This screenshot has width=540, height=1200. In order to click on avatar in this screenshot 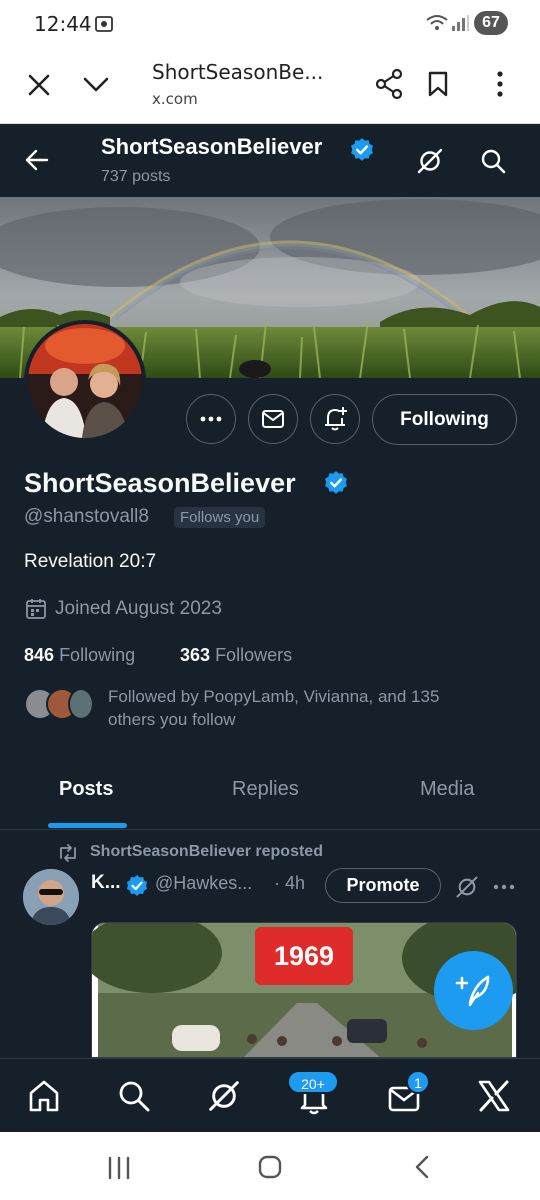, I will do `click(81, 704)`.